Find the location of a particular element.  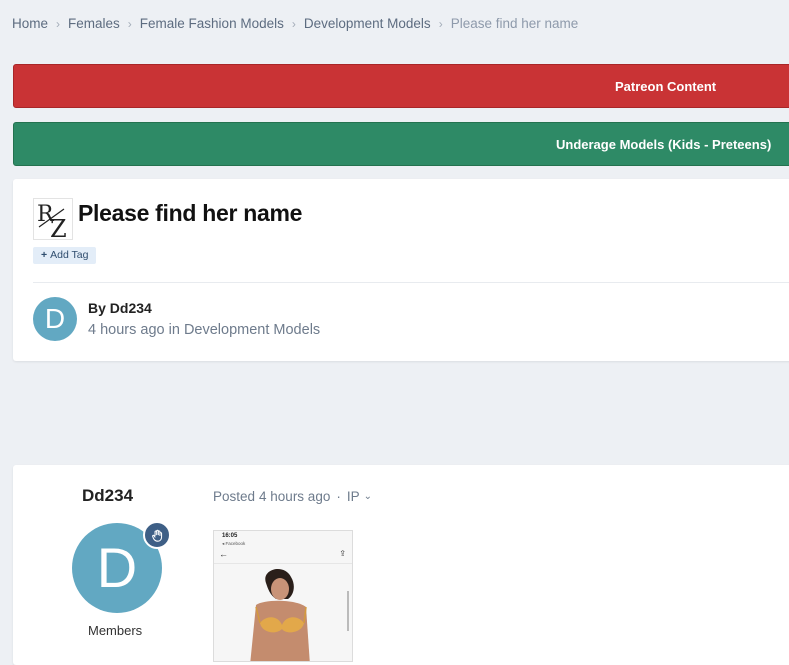

posted-label: Posted is located at coordinates (234, 496).